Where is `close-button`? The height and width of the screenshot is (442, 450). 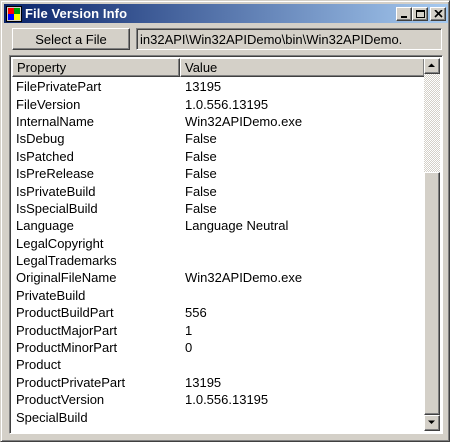 close-button is located at coordinates (438, 13).